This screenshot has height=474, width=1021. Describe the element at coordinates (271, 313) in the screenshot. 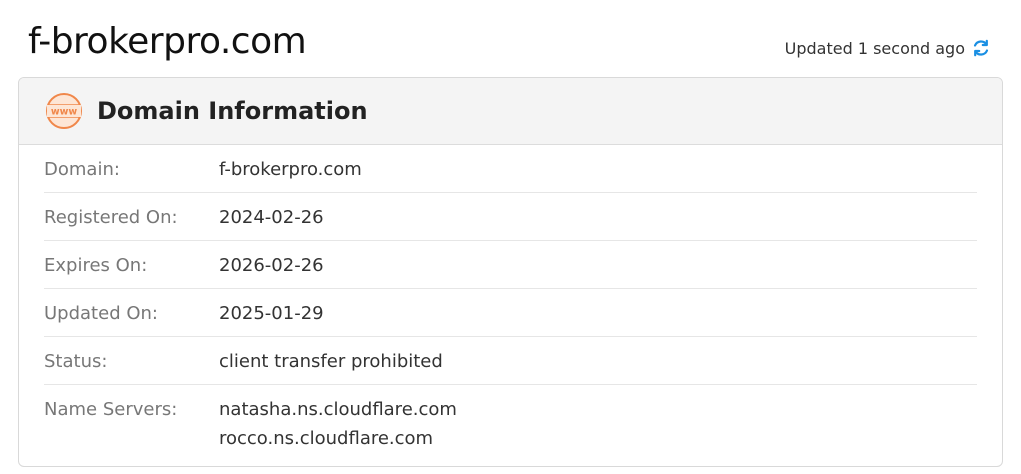

I see `row-value: 2025-01-29` at that location.